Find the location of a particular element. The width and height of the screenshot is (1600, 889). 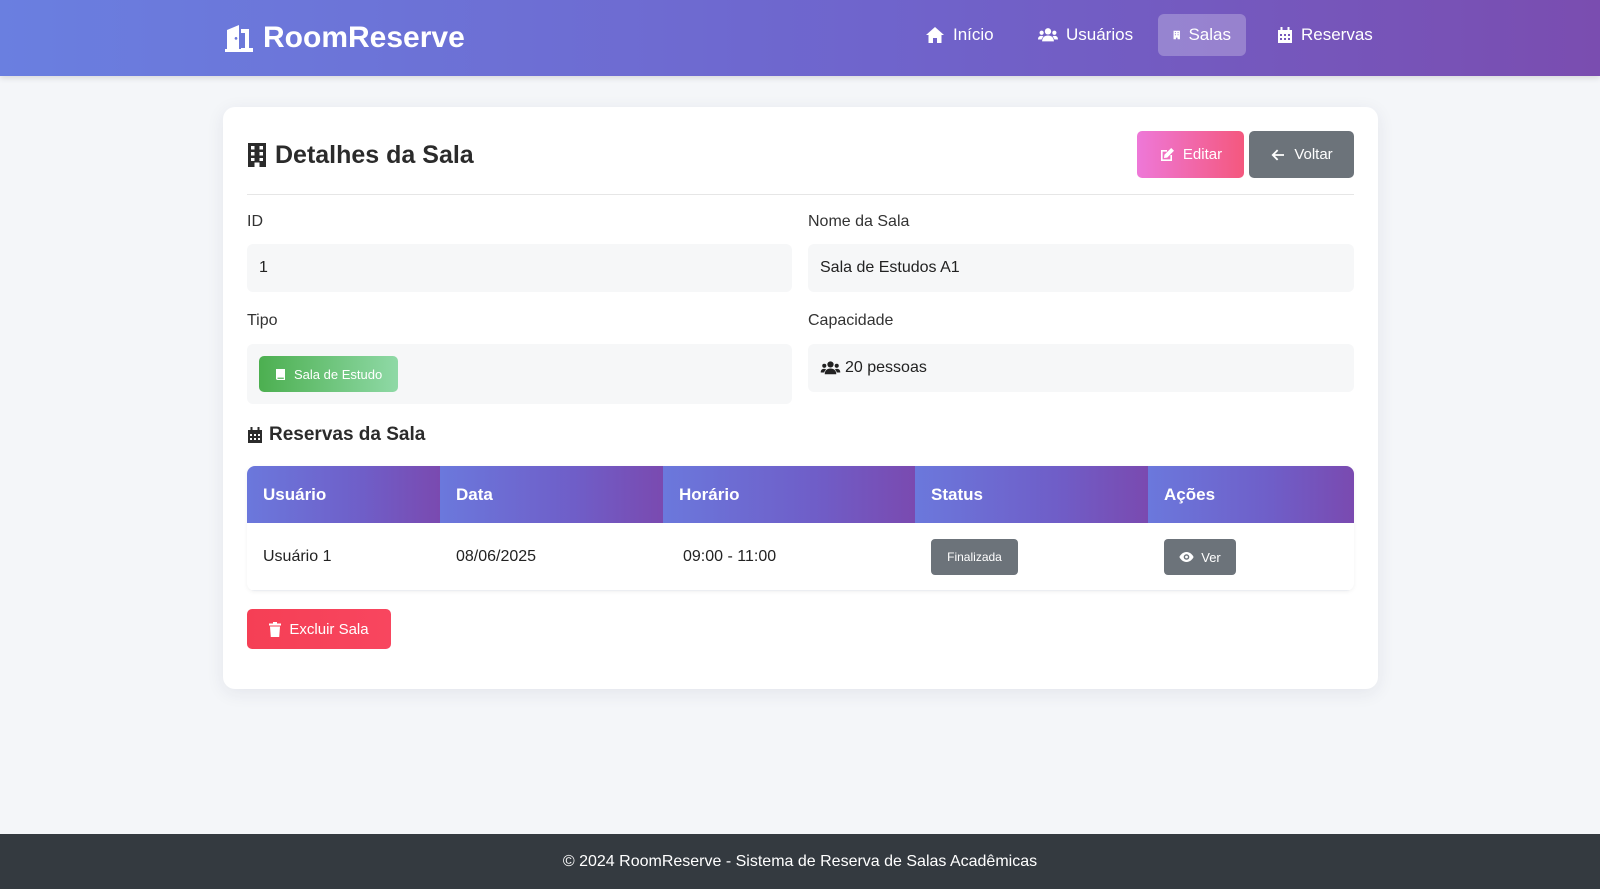

cell-actions: Ver is located at coordinates (1251, 557).